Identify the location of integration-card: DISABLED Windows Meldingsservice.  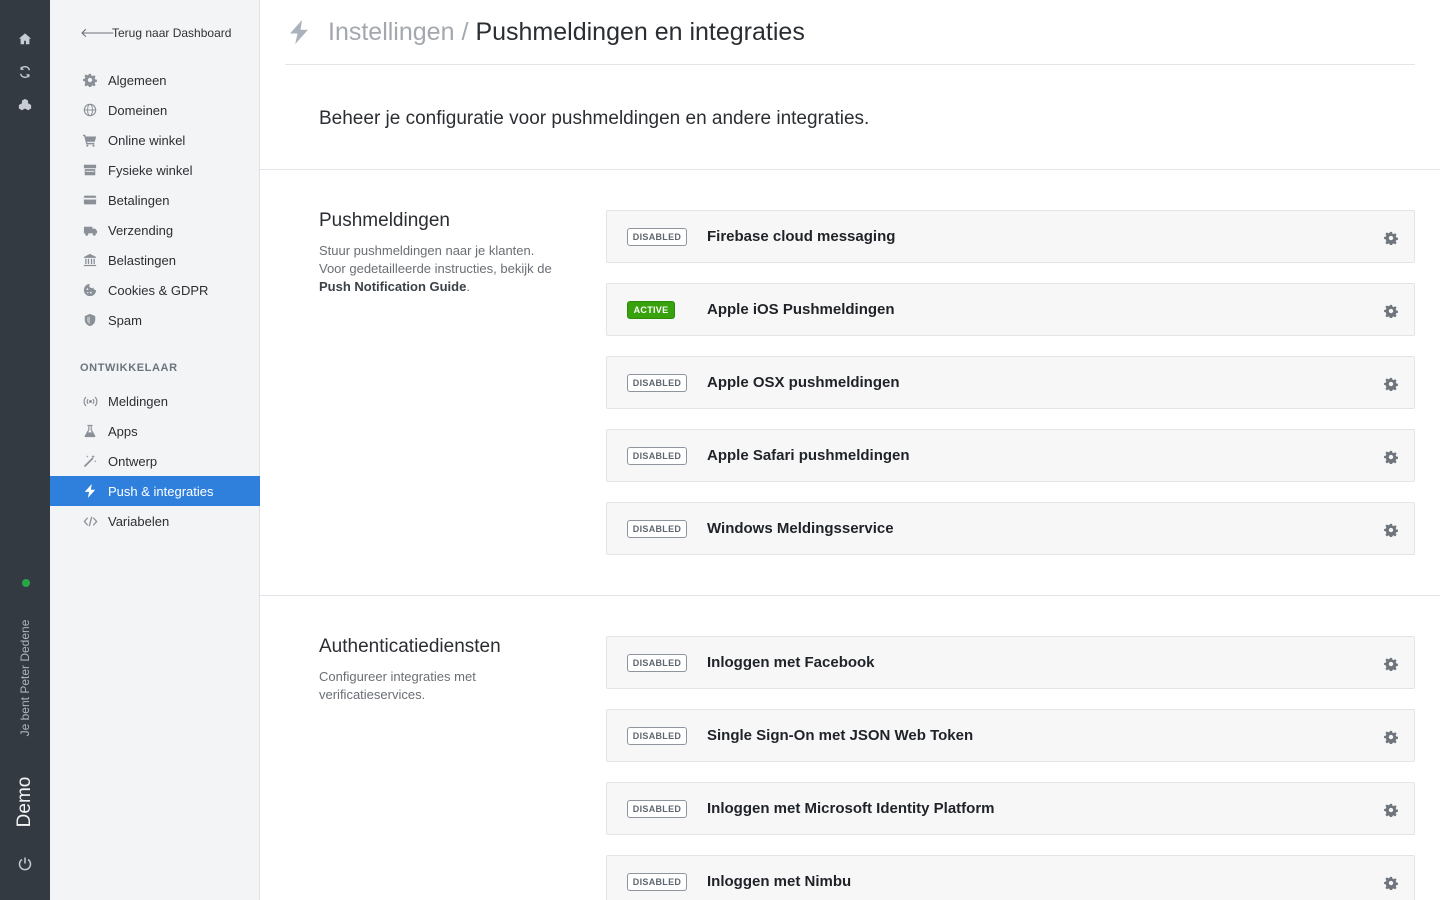
(1010, 528).